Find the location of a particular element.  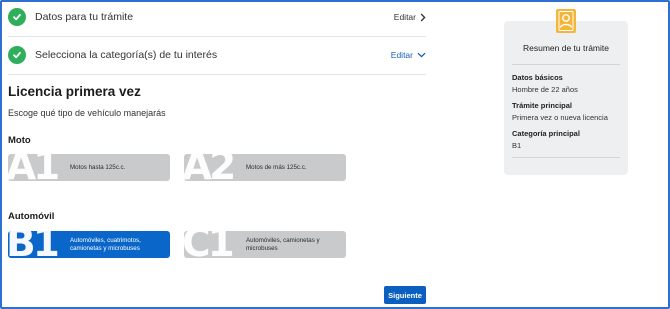

option-code: A2 is located at coordinates (210, 167).